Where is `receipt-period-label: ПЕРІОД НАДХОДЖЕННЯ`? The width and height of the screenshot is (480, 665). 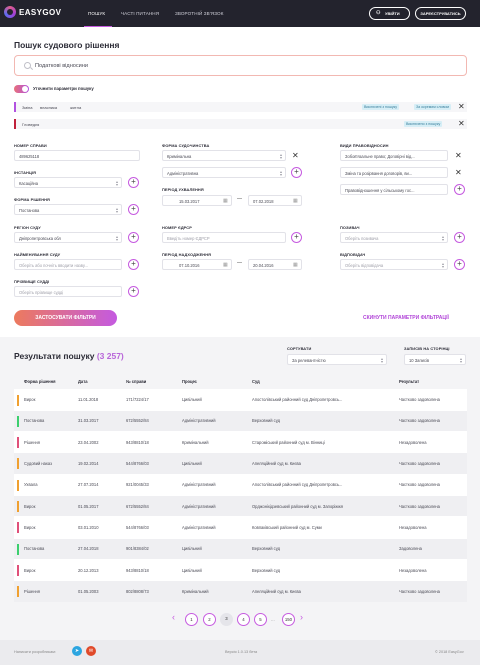
receipt-period-label: ПЕРІОД НАДХОДЖЕННЯ is located at coordinates (186, 254).